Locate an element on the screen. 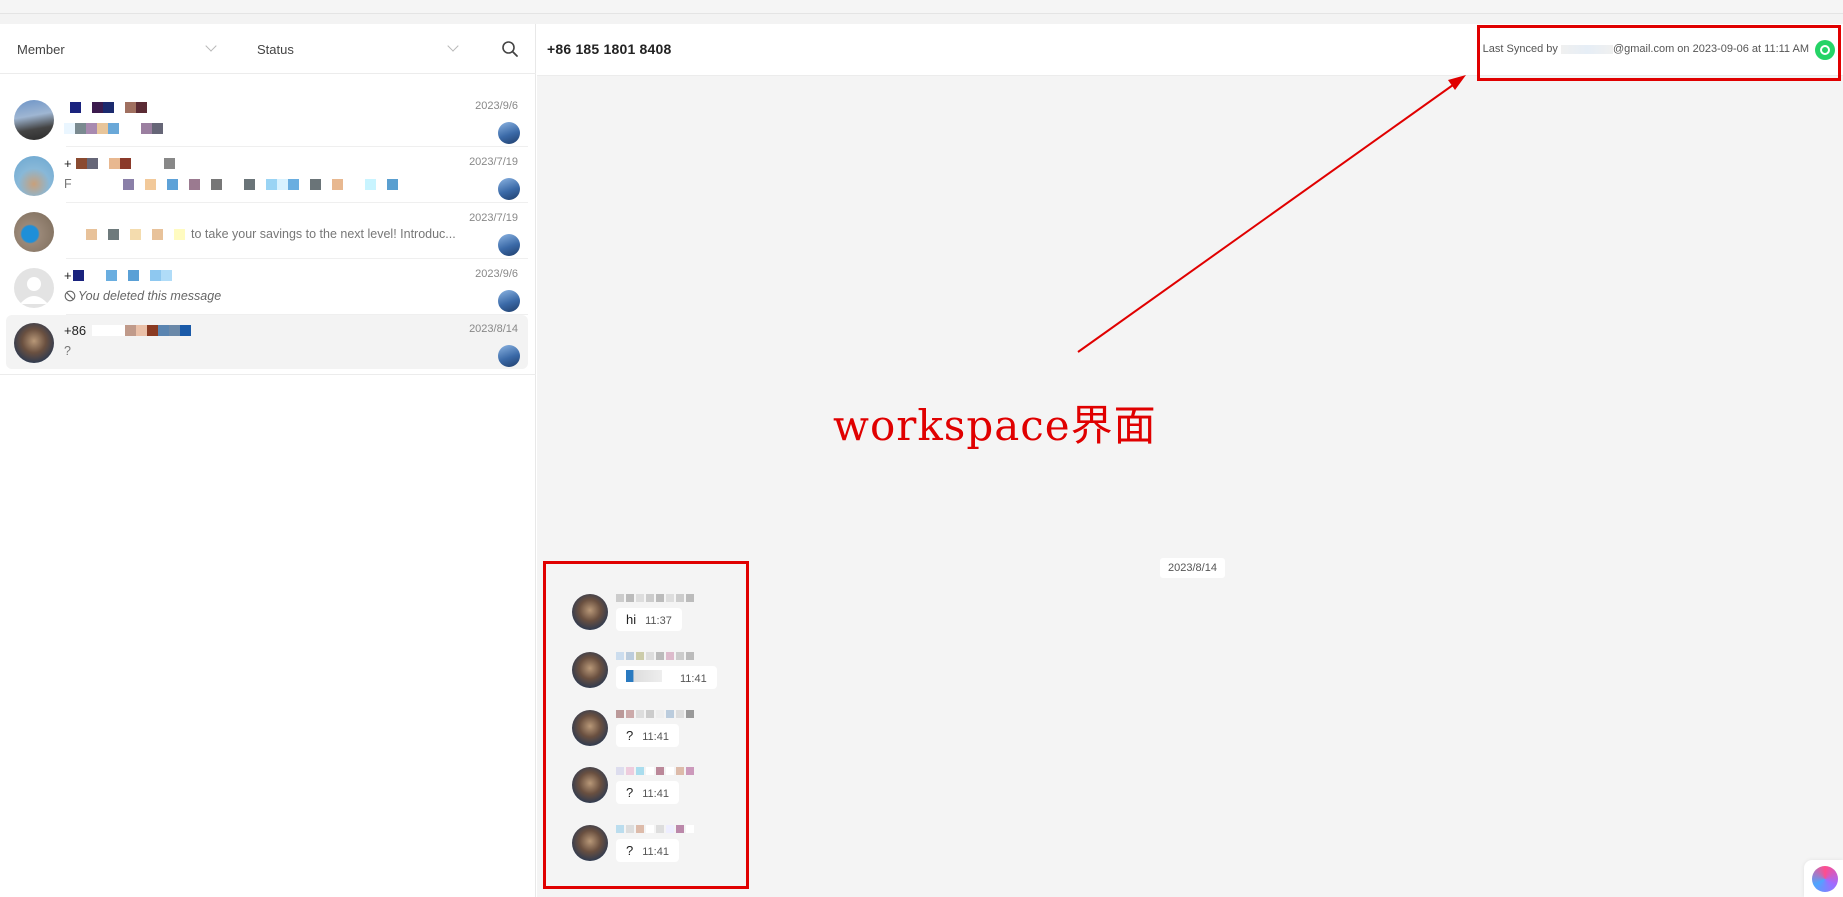  redacted-email is located at coordinates (1586, 49).